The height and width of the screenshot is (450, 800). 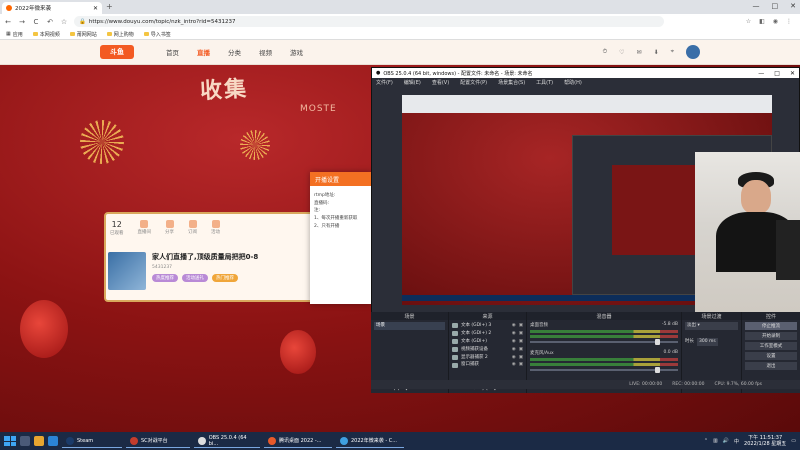 I want to click on volume-icon: 🔊, so click(x=726, y=441).